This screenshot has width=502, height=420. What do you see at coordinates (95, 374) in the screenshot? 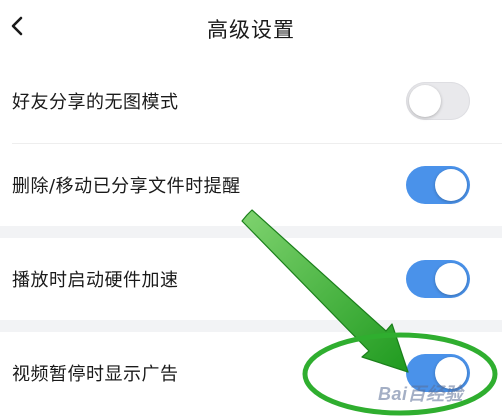
I see `setting-label: 视频暂停时显示广告` at bounding box center [95, 374].